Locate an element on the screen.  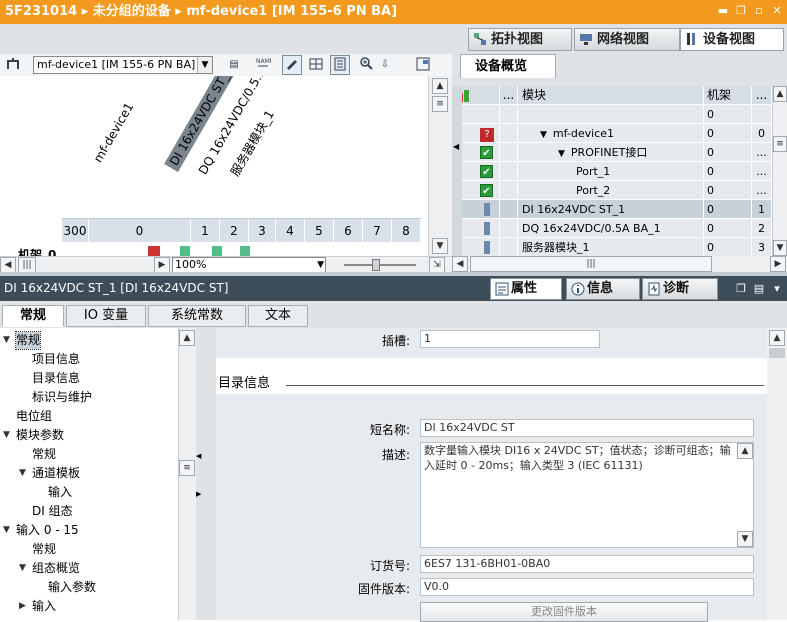
table-row: DI 16x24VDC ST_1 0 1 is located at coordinates (612, 209).